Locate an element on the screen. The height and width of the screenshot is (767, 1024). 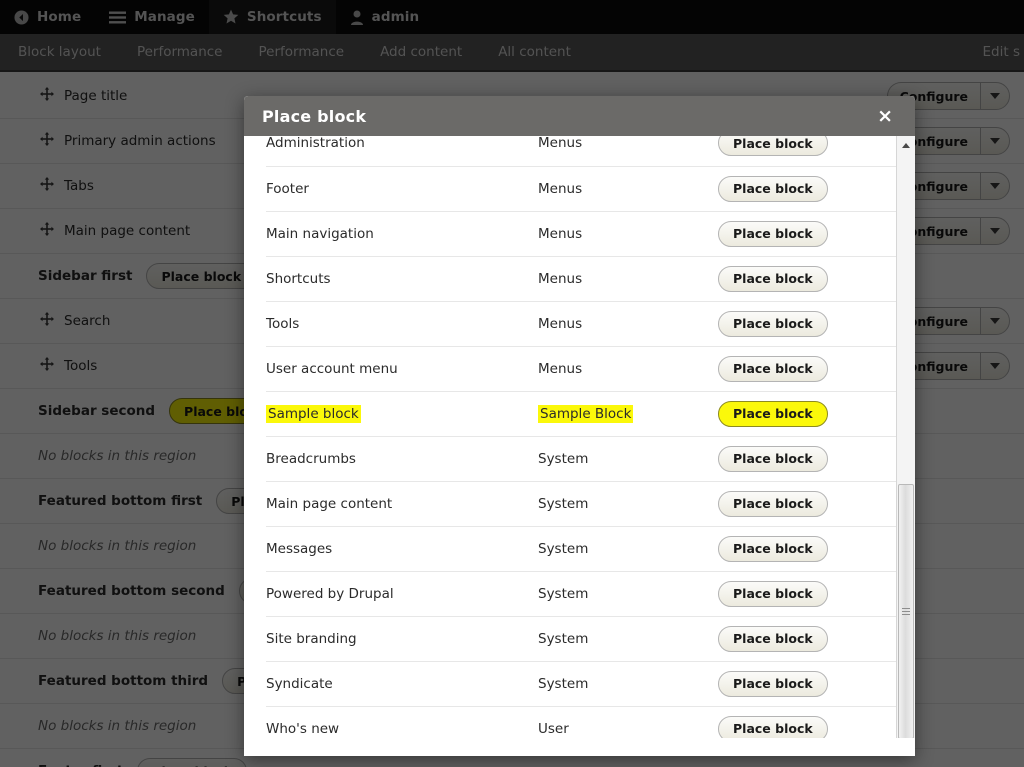
block-name: Site branding is located at coordinates (311, 638).